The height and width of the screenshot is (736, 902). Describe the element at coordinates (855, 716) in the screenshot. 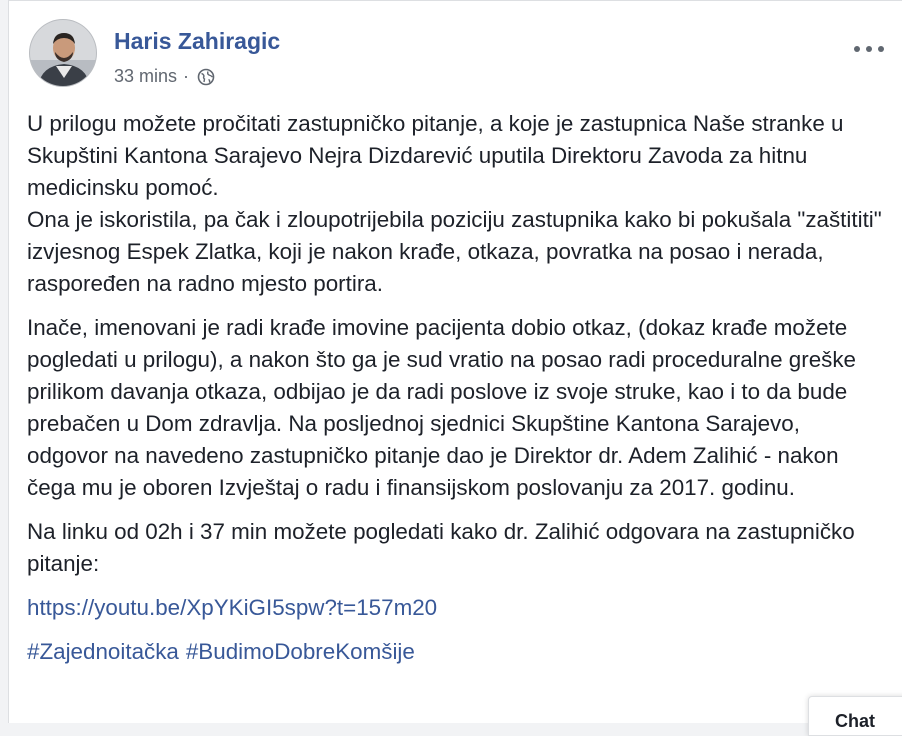

I see `chat-tab: Chat` at that location.